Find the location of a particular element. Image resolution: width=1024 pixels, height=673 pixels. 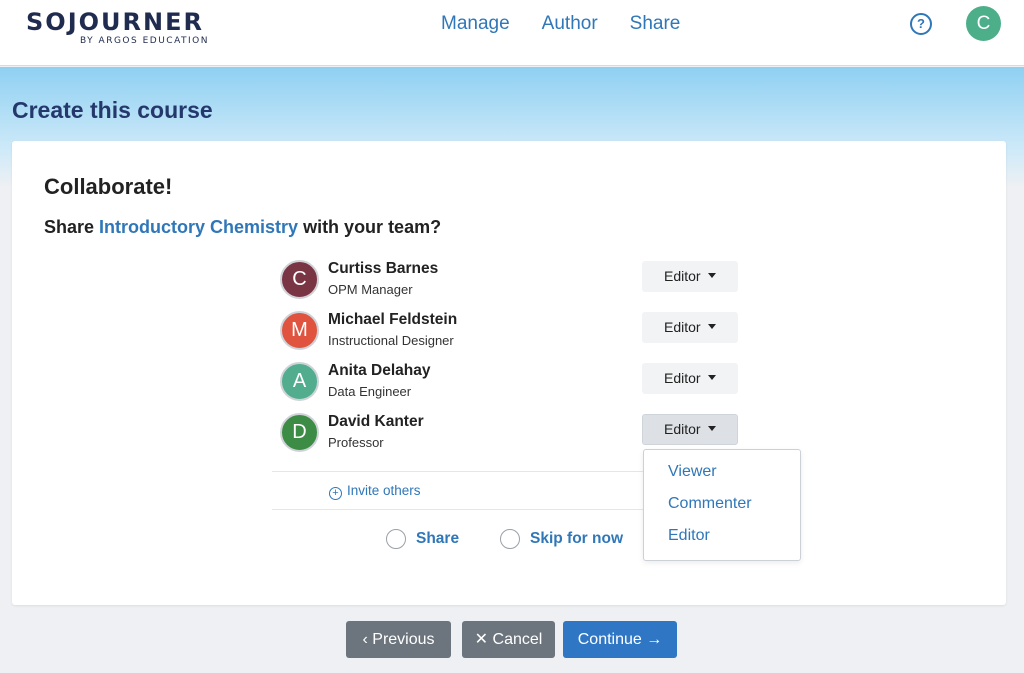

member-name: David Kanter is located at coordinates (376, 421).